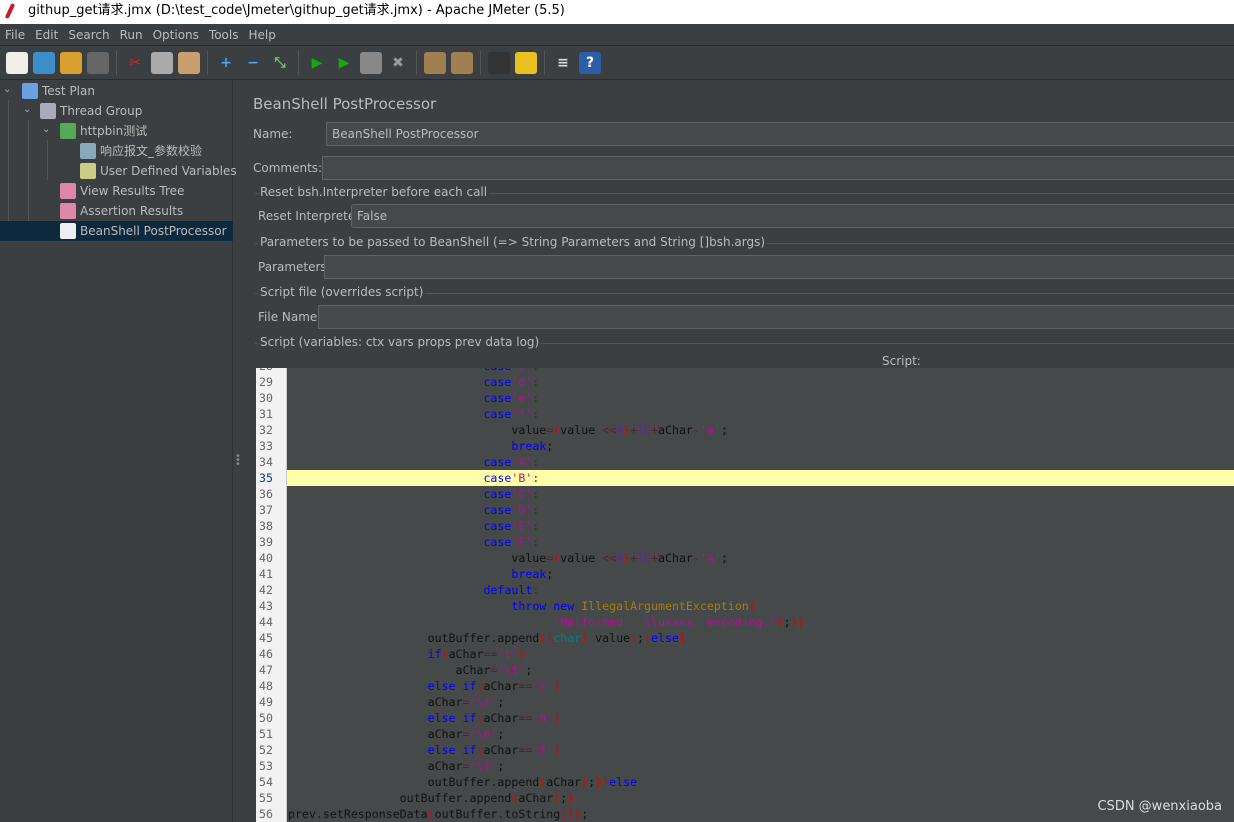  Describe the element at coordinates (679, 622) in the screenshot. I see `code-text: "Malformed \\uxxxx encoding.");}}` at that location.